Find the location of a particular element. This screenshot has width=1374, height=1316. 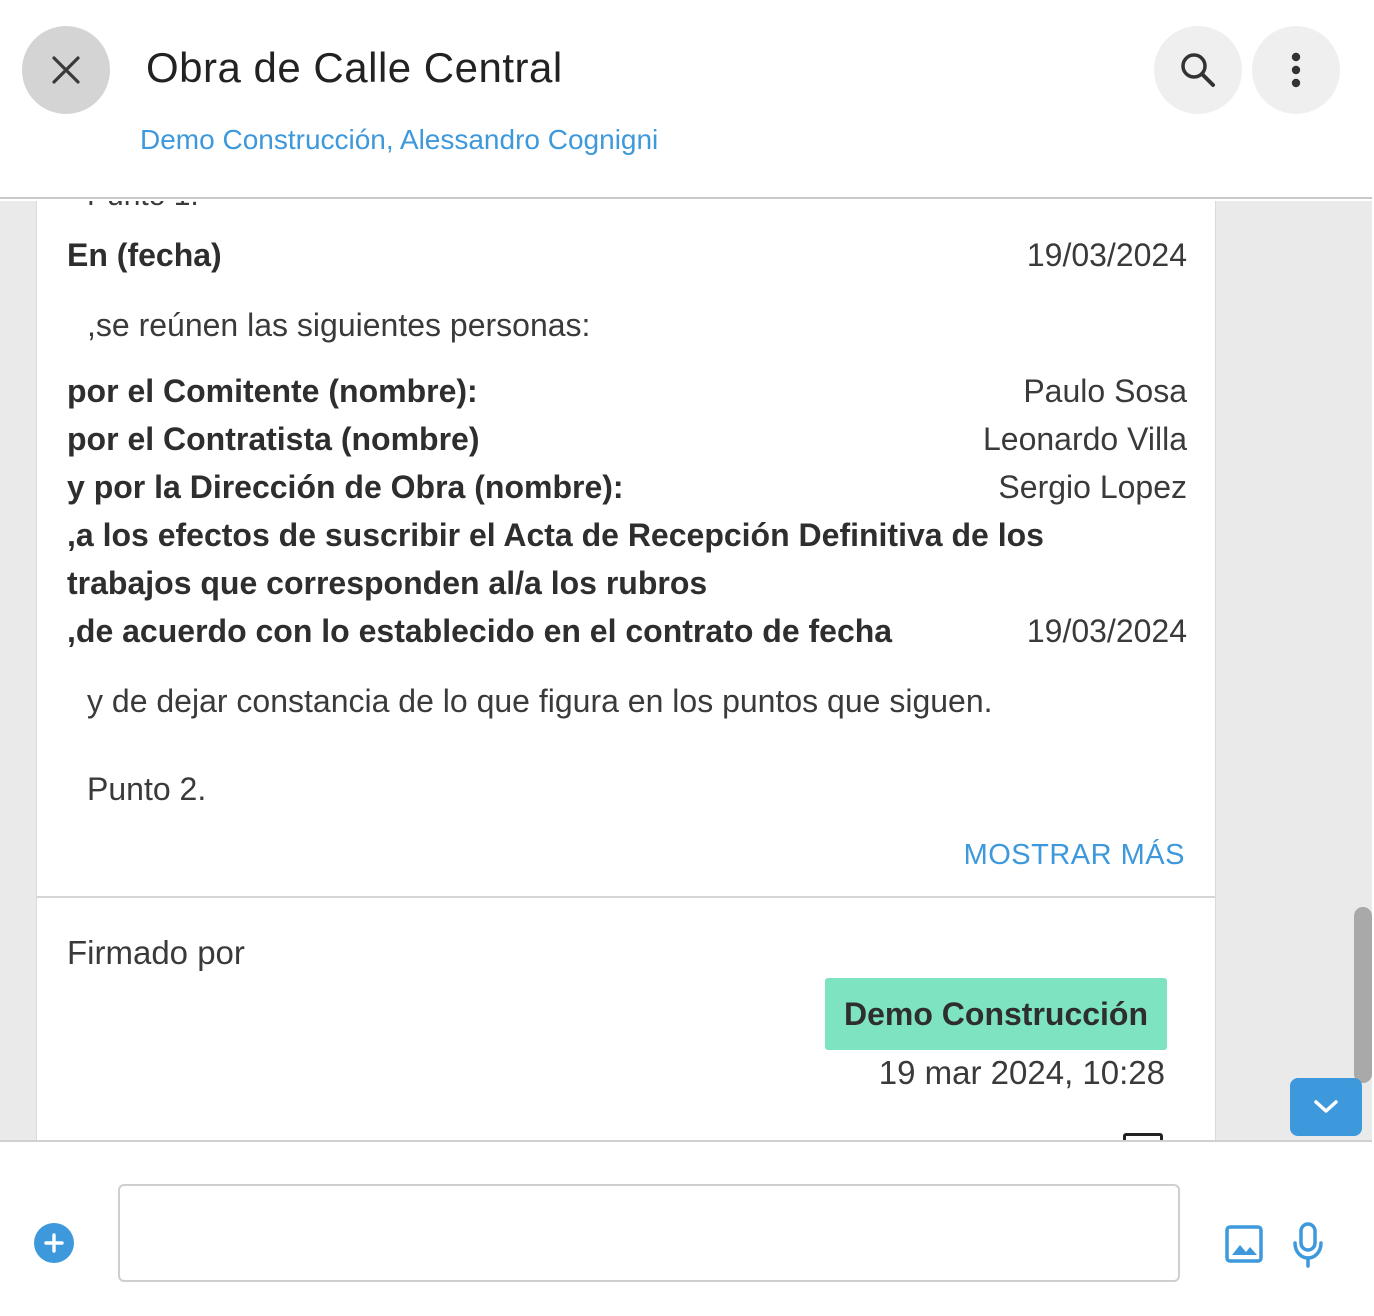

card-divider is located at coordinates (626, 897).